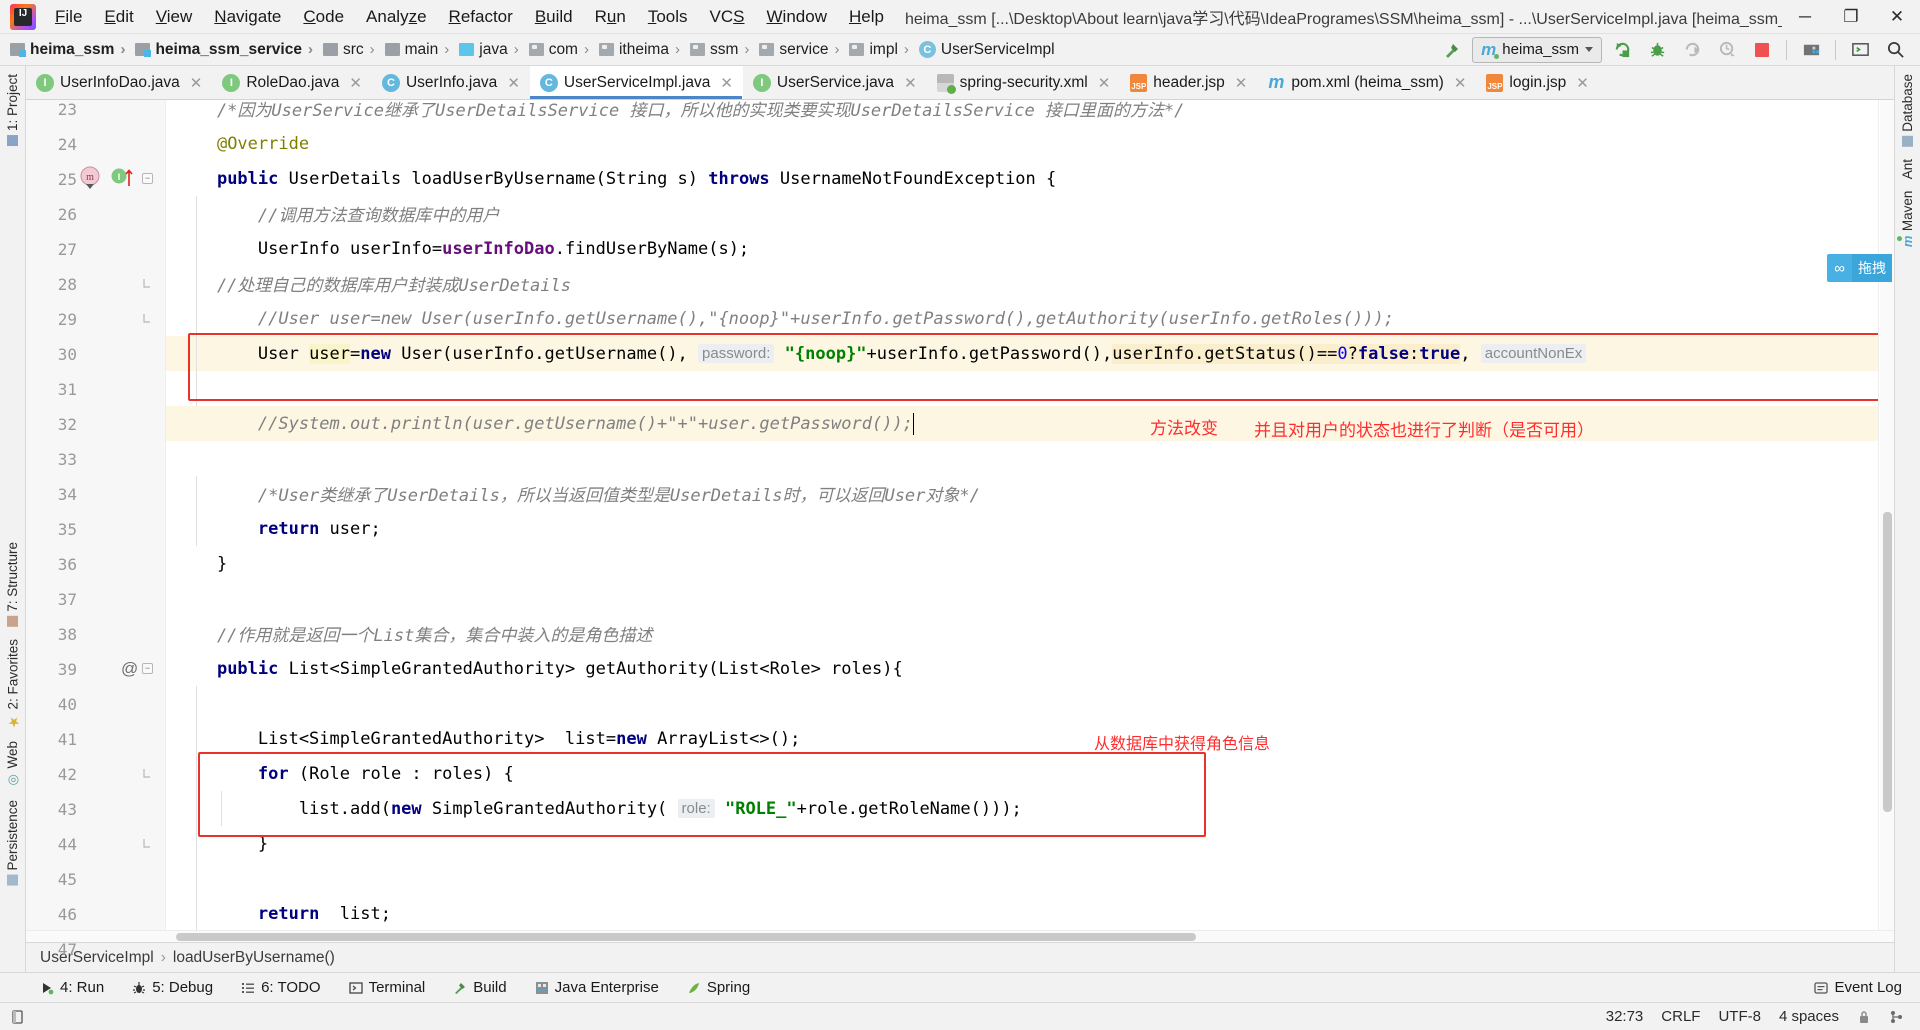 The width and height of the screenshot is (1920, 1030). Describe the element at coordinates (727, 17) in the screenshot. I see `menu-vcs: VCS` at that location.